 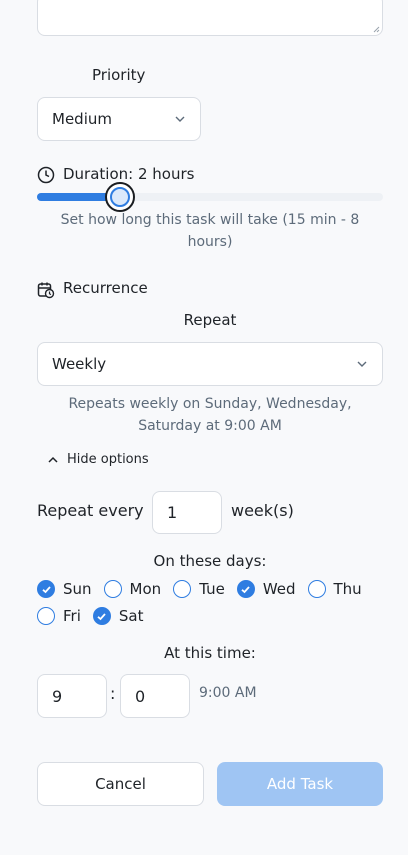 I want to click on resize-grip-icon, so click(x=376, y=29).